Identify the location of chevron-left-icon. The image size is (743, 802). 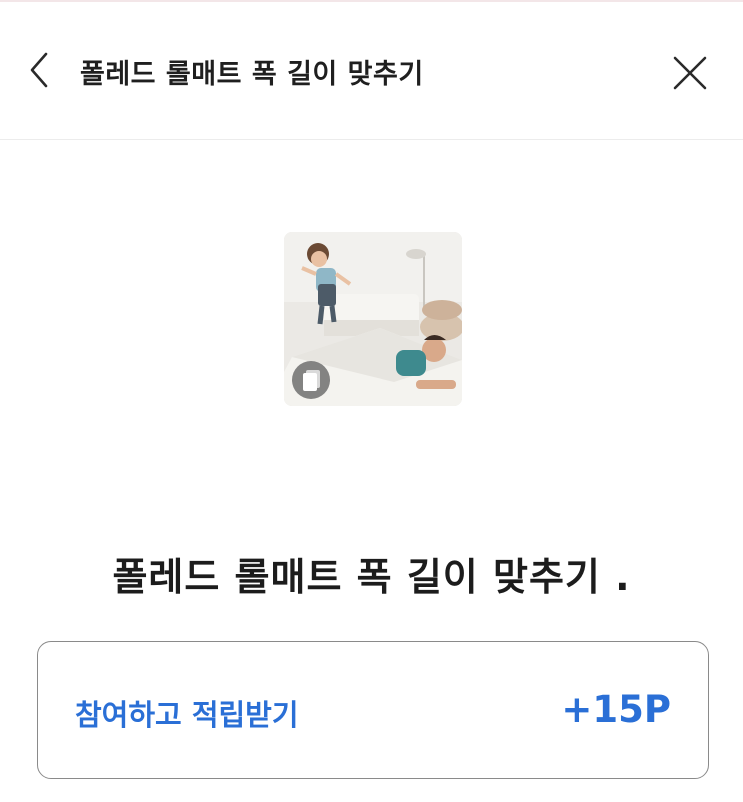
(39, 70).